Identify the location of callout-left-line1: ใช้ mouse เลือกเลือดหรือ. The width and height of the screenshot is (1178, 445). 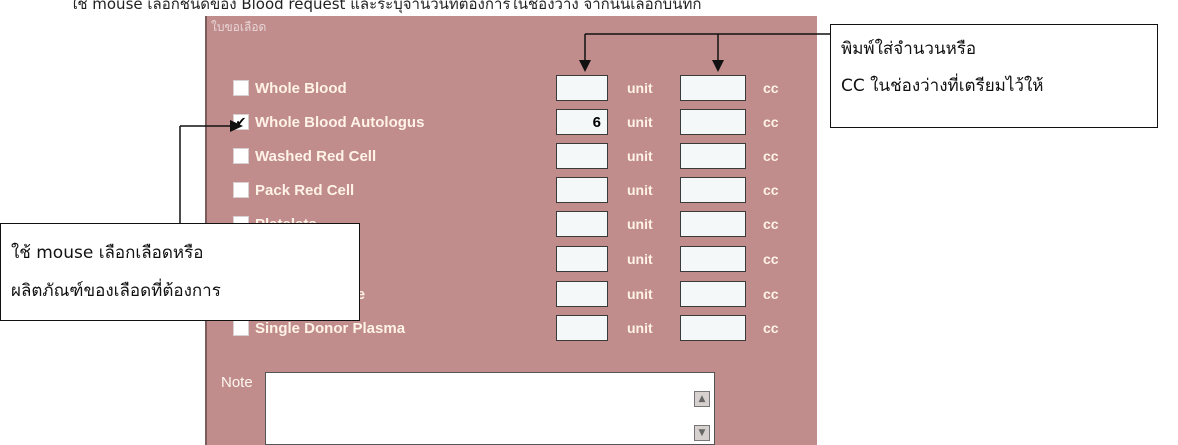
(107, 253).